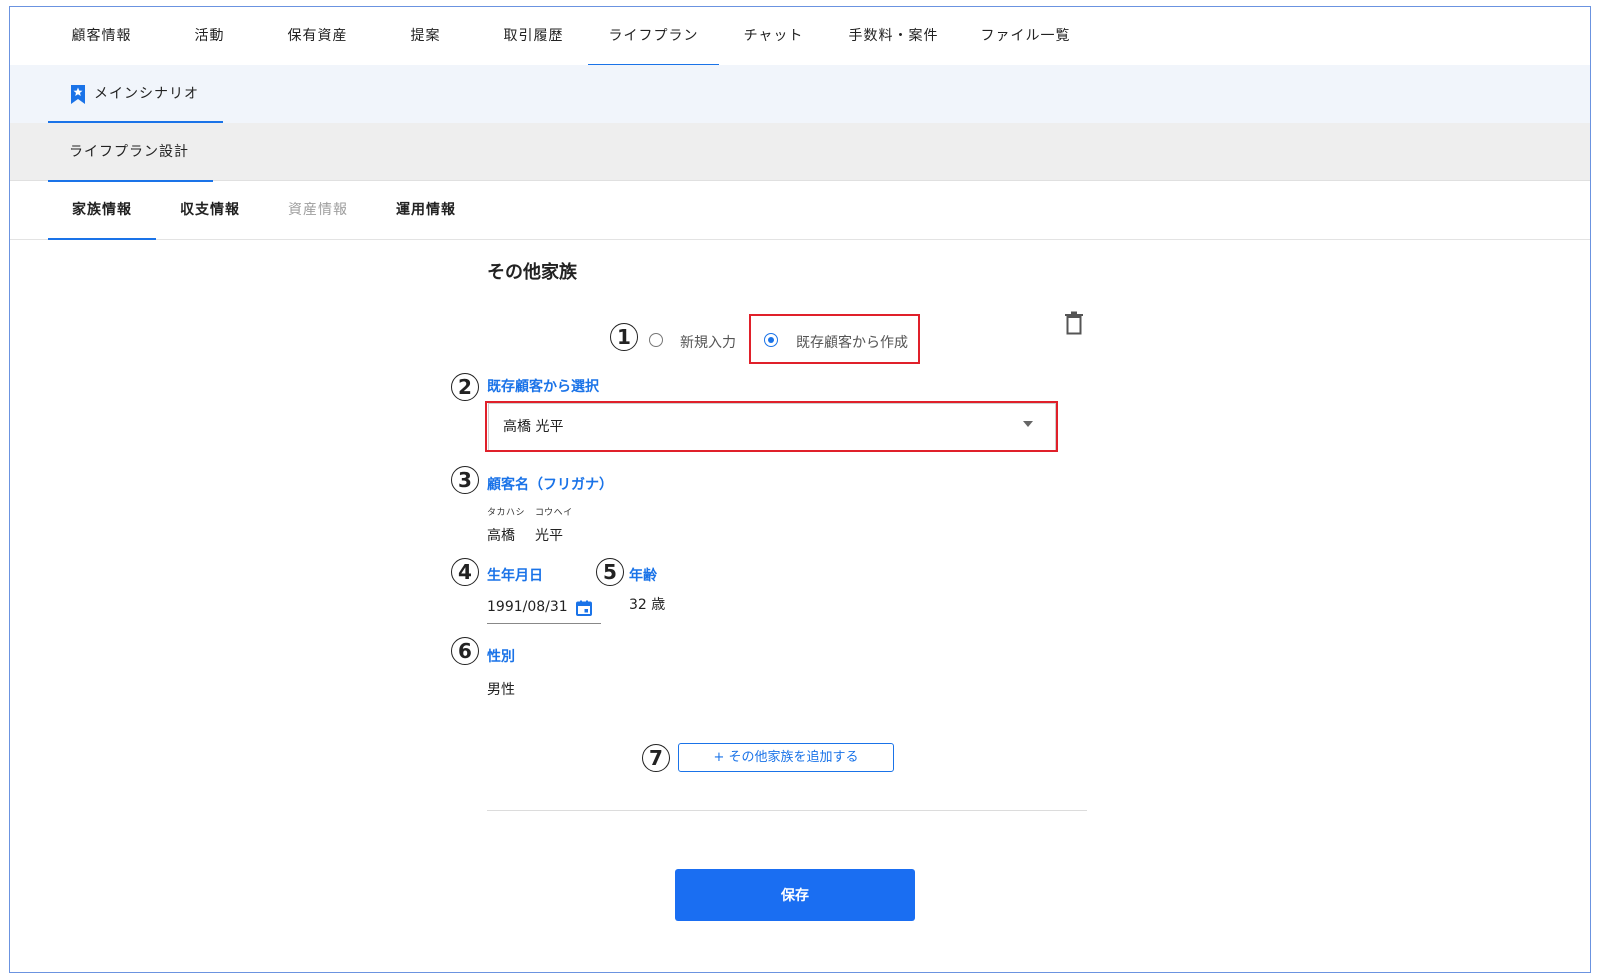 This screenshot has height=980, width=1600. What do you see at coordinates (317, 36) in the screenshot?
I see `tab-holdings: 保有資産` at bounding box center [317, 36].